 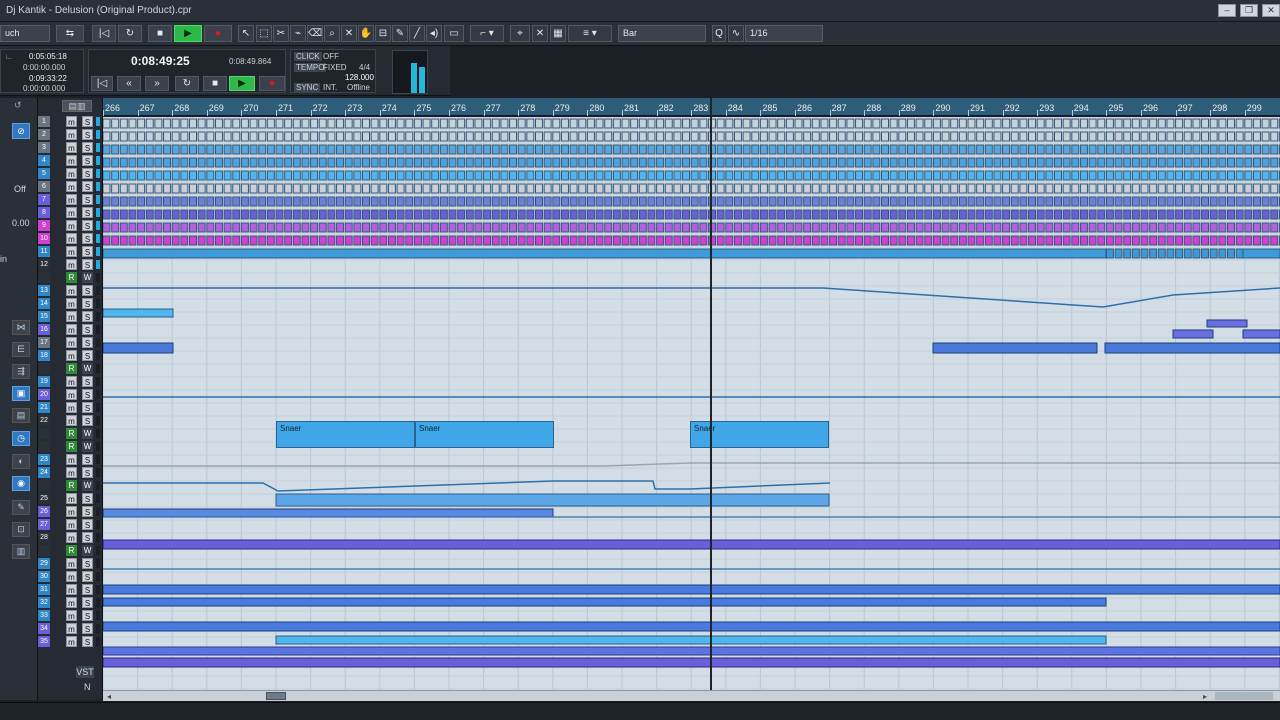 What do you see at coordinates (21, 371) in the screenshot?
I see `sends-icon: ⇶` at bounding box center [21, 371].